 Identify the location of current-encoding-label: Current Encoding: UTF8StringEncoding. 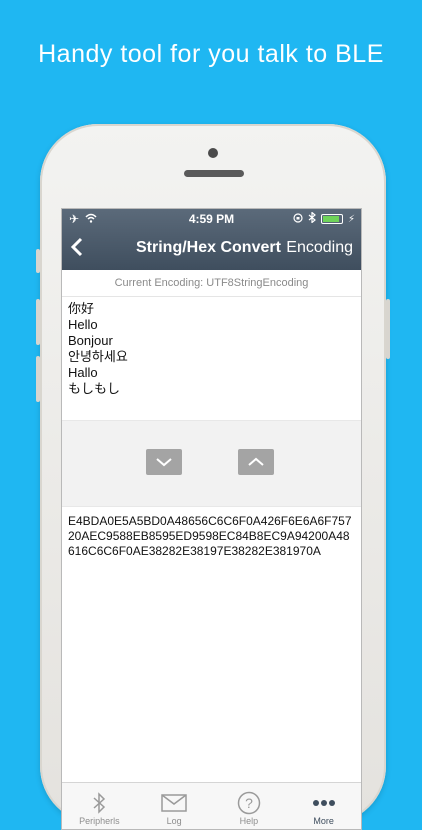
(211, 283).